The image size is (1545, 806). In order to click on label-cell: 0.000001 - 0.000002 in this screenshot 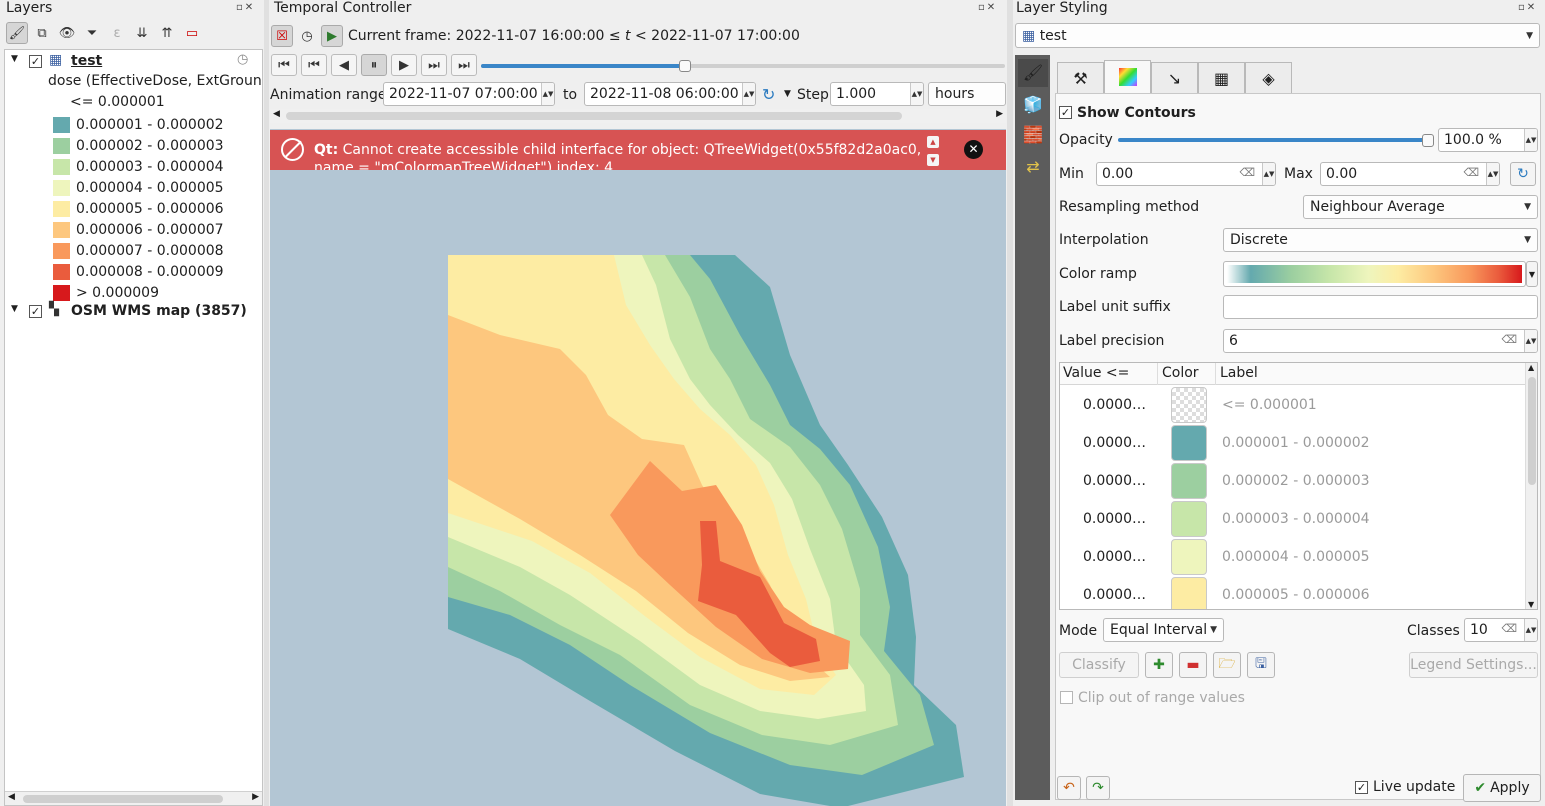, I will do `click(1296, 443)`.